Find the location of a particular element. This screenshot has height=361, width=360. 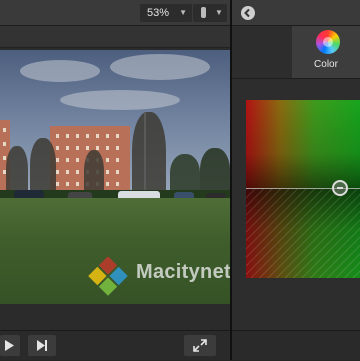

viewer-toolbar: 53% ▼ ▼ is located at coordinates (115, 13).